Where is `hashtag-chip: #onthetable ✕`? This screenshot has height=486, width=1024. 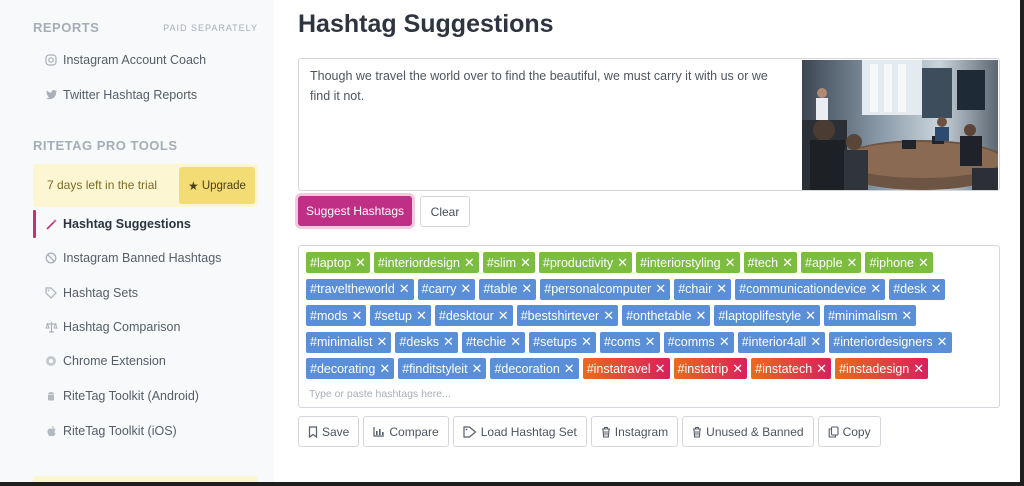
hashtag-chip: #onthetable ✕ is located at coordinates (666, 315).